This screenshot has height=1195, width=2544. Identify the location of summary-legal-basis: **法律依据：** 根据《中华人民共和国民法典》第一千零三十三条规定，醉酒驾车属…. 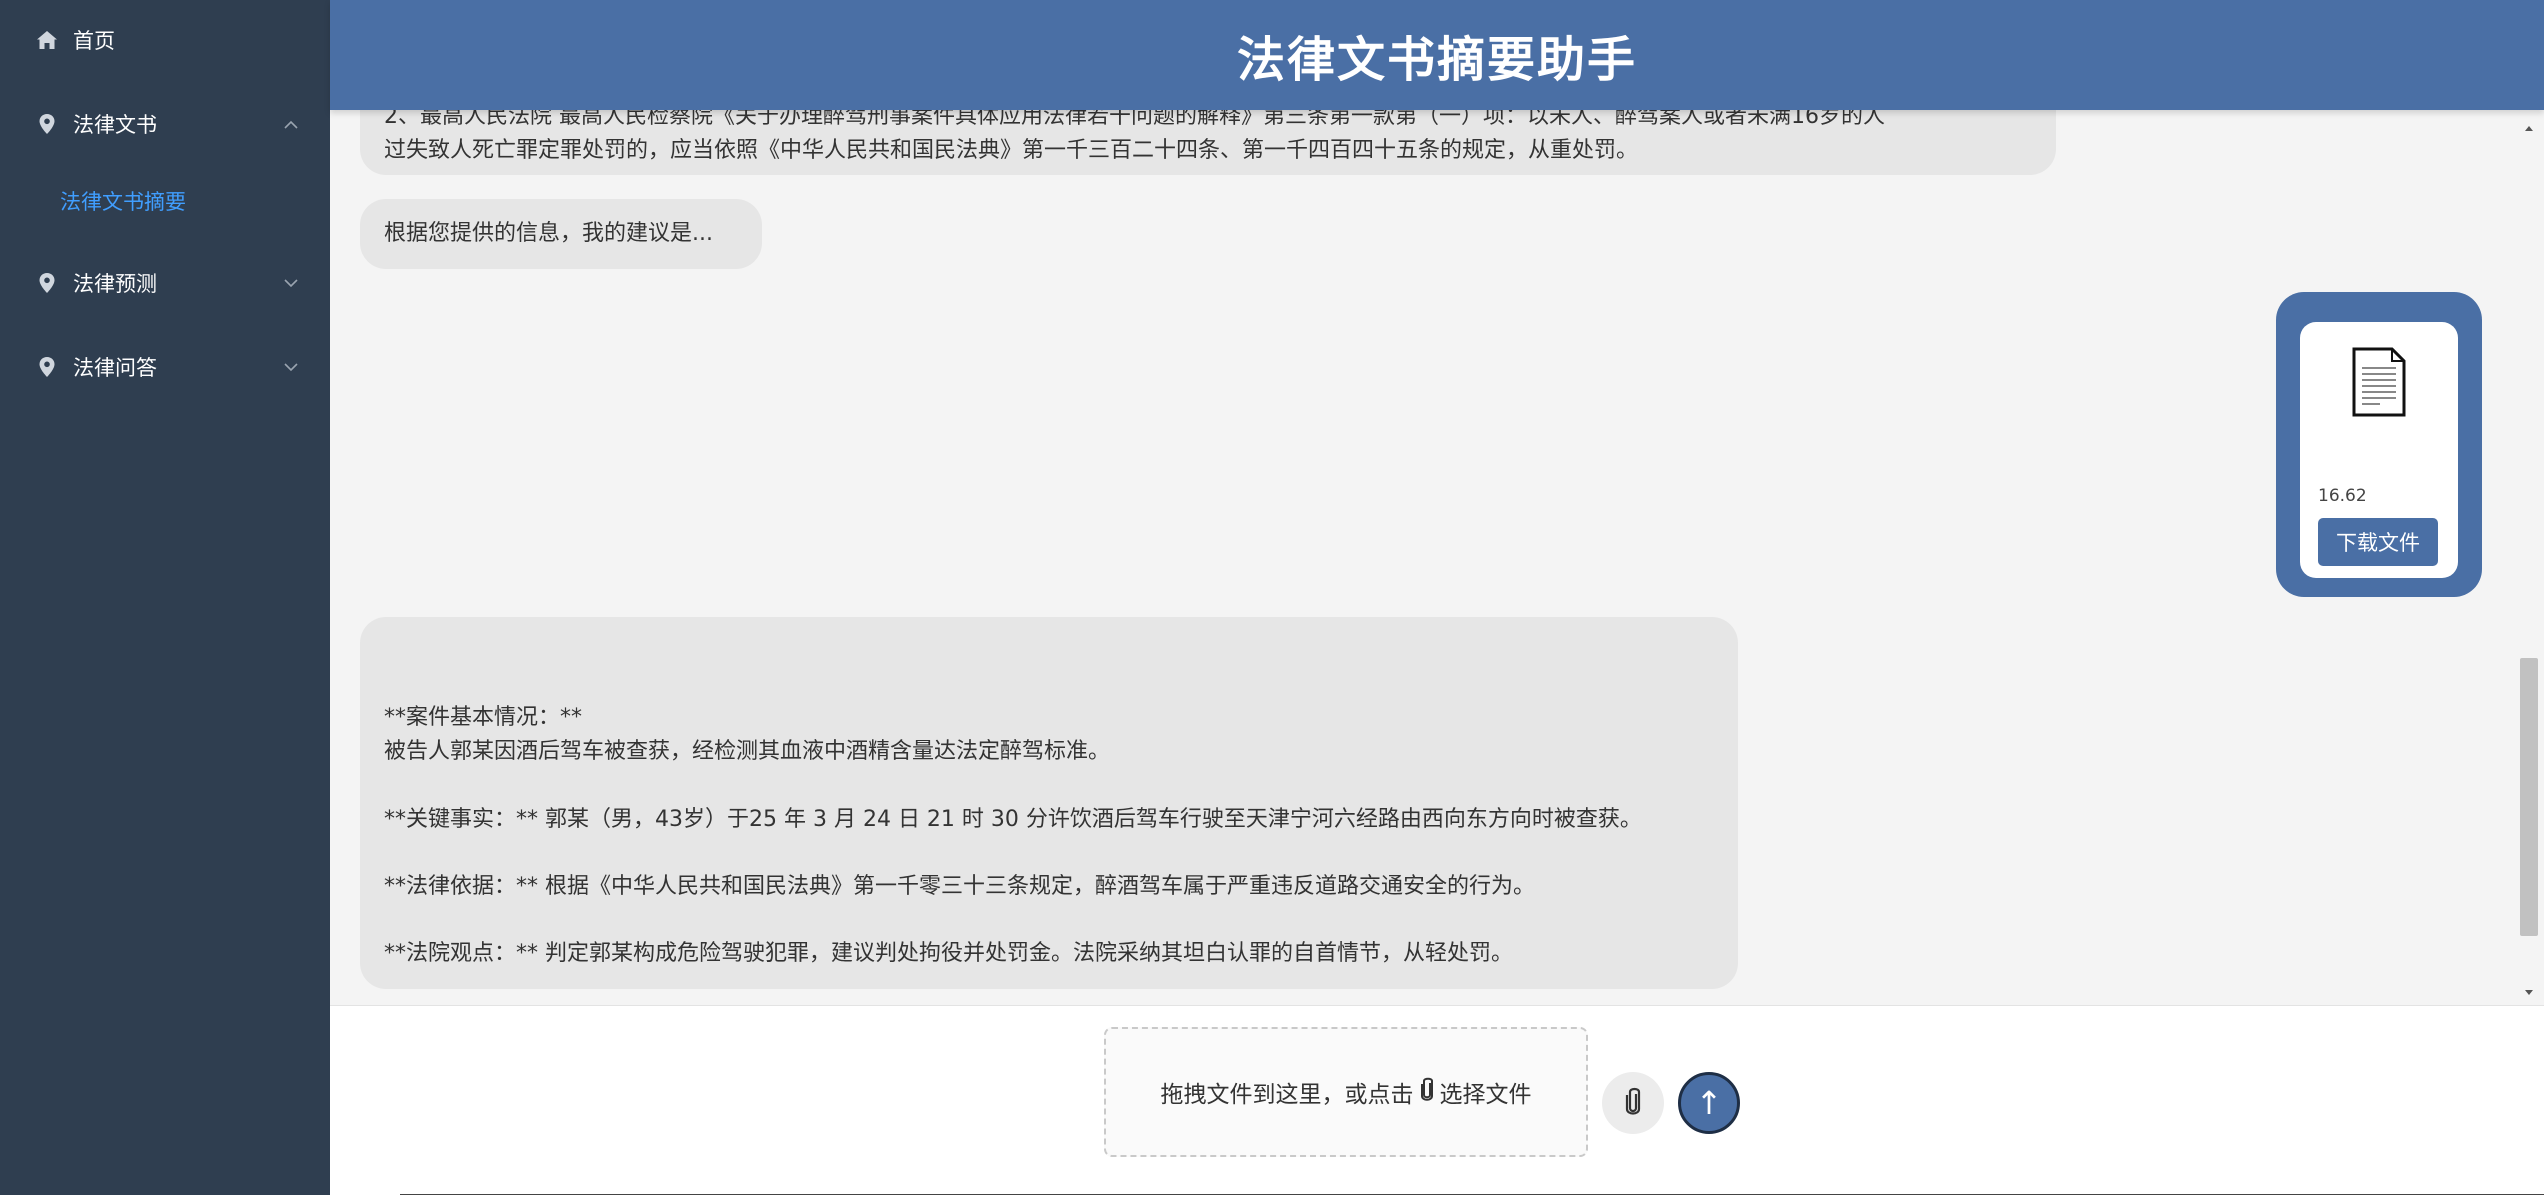
(959, 886).